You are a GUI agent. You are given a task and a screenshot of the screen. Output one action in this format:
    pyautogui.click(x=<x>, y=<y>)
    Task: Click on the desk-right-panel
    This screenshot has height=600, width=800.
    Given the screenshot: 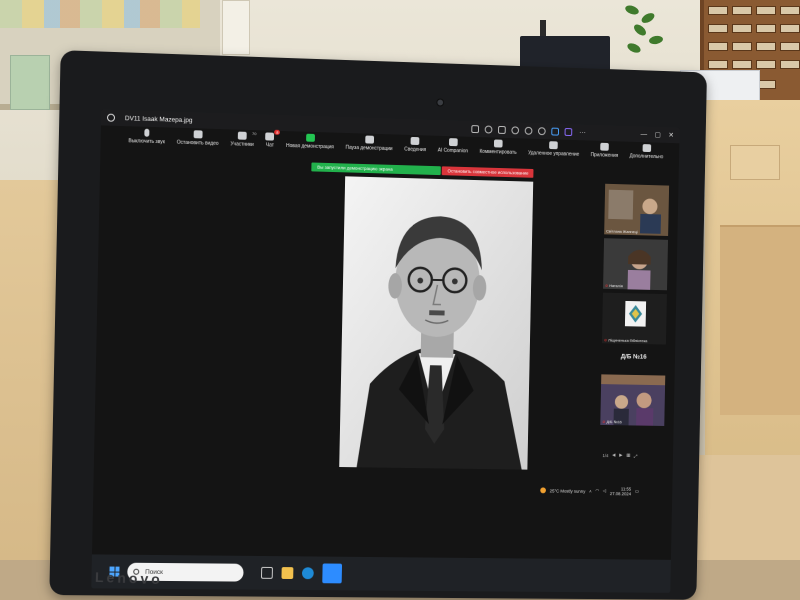 What is the action you would take?
    pyautogui.click(x=760, y=320)
    